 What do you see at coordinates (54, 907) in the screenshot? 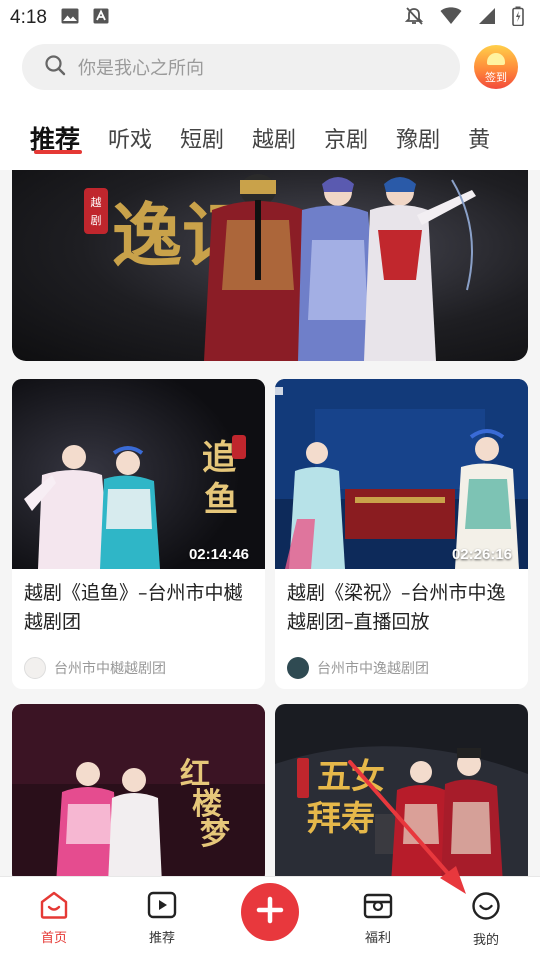
I see `home-icon` at bounding box center [54, 907].